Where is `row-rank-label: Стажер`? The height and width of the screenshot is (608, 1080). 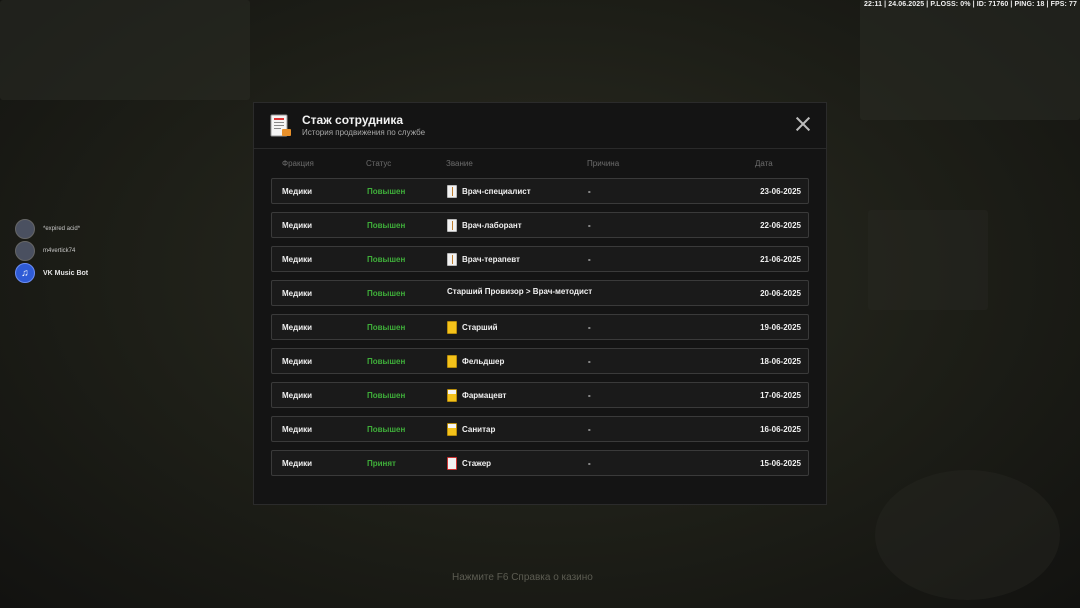
row-rank-label: Стажер is located at coordinates (477, 463).